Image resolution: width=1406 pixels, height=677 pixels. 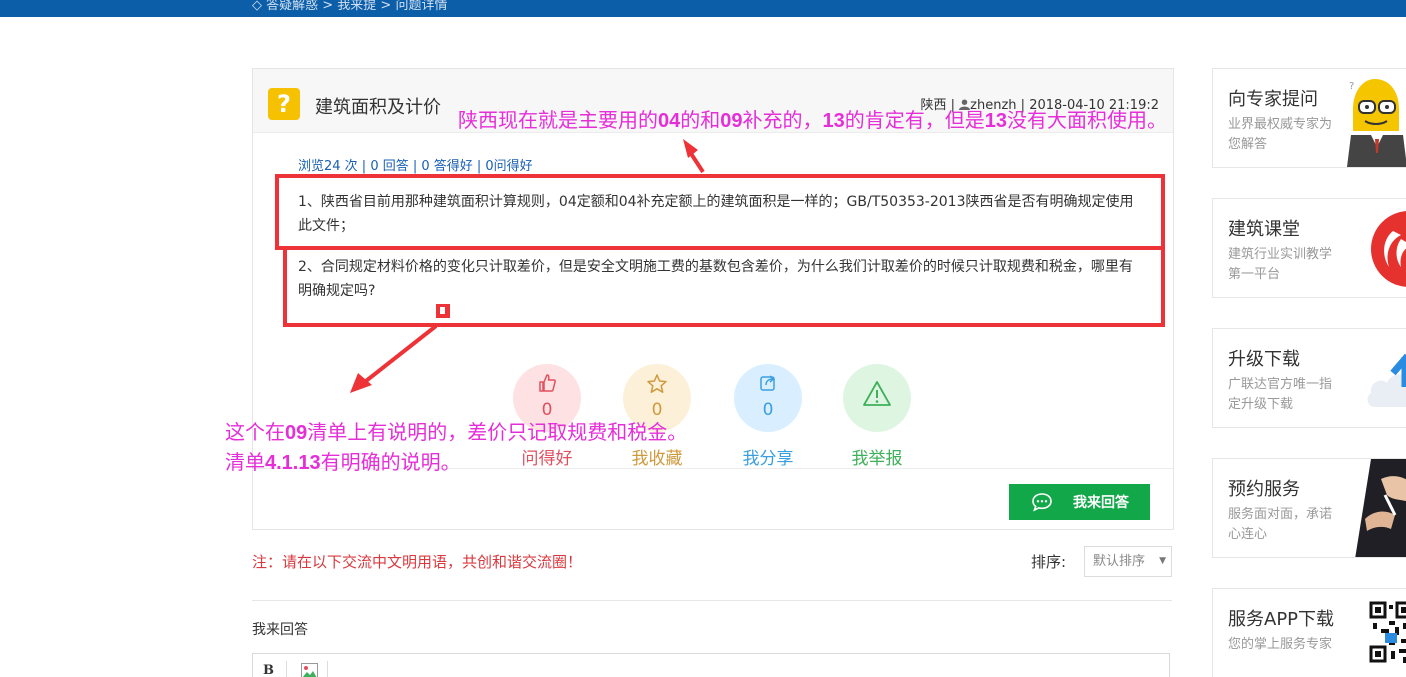 I want to click on answer-button-label: 我来回答, so click(x=1101, y=502).